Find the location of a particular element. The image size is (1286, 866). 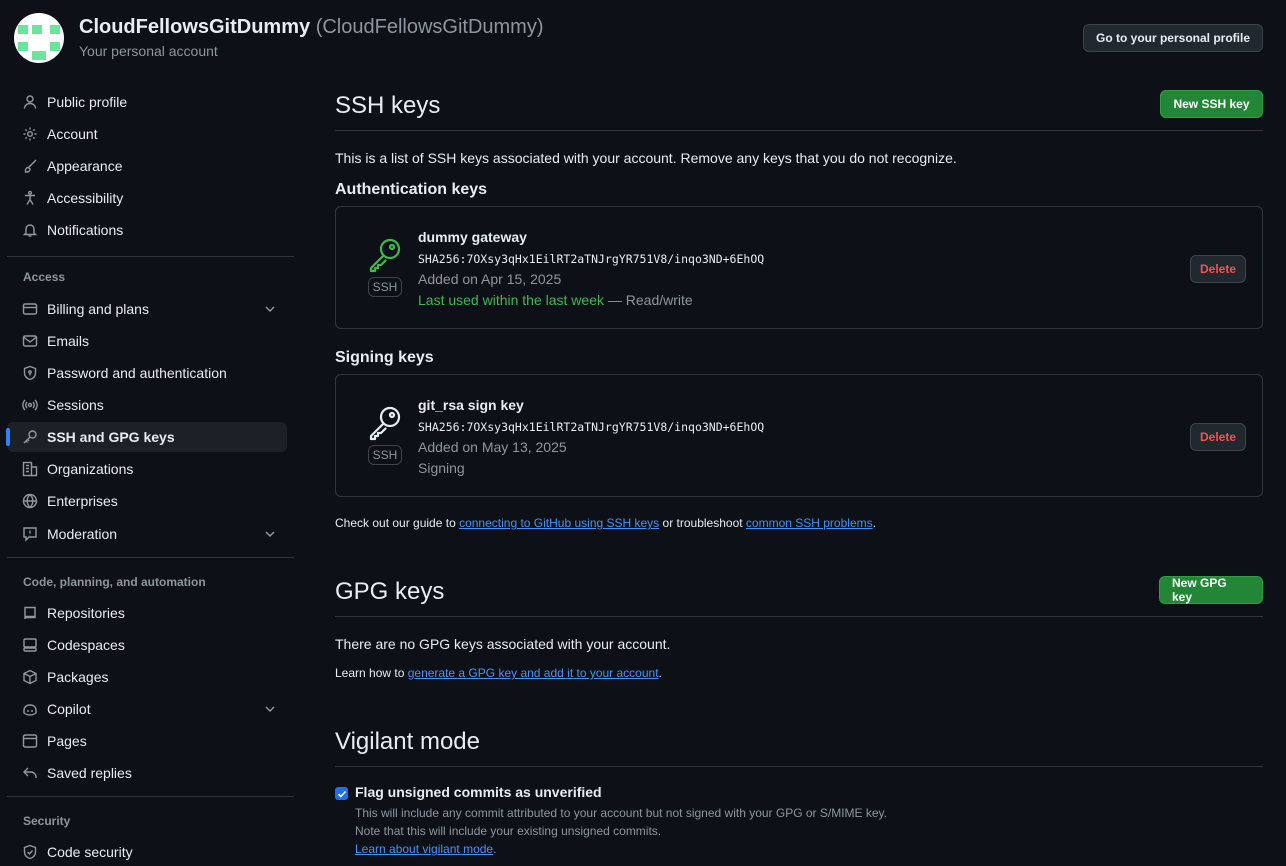

sidebar-item-packages: Packages is located at coordinates (147, 677).